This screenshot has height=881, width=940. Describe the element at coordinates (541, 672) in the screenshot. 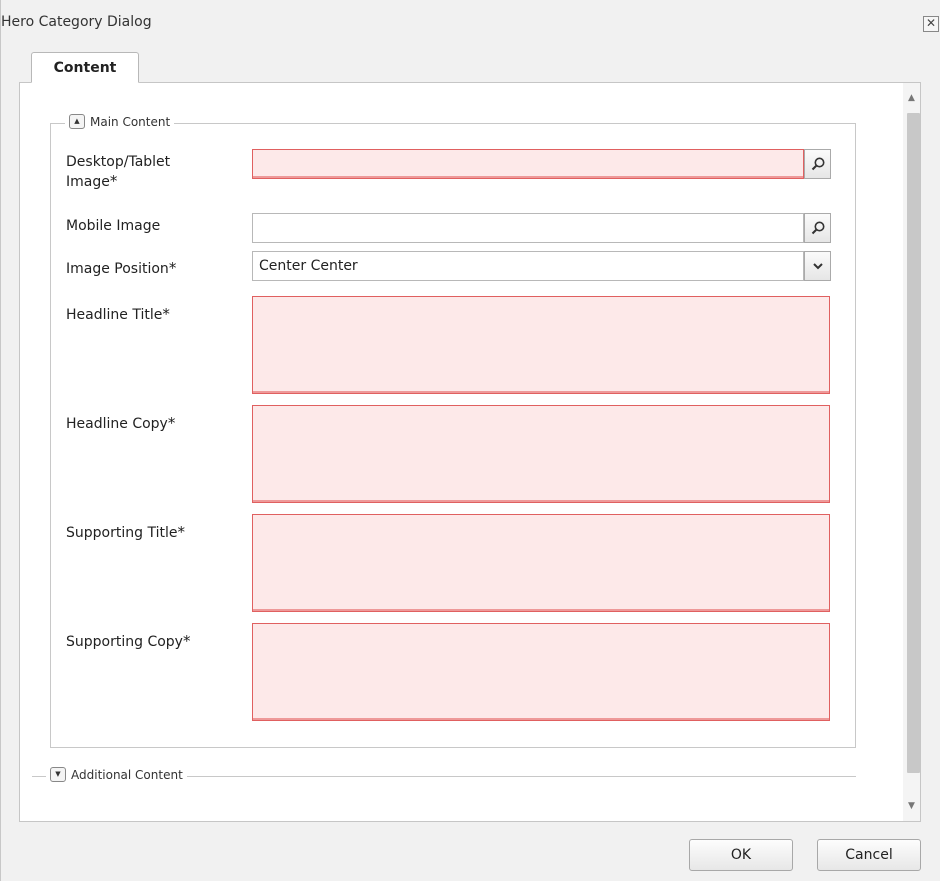

I see `supporting-copy-textarea` at that location.